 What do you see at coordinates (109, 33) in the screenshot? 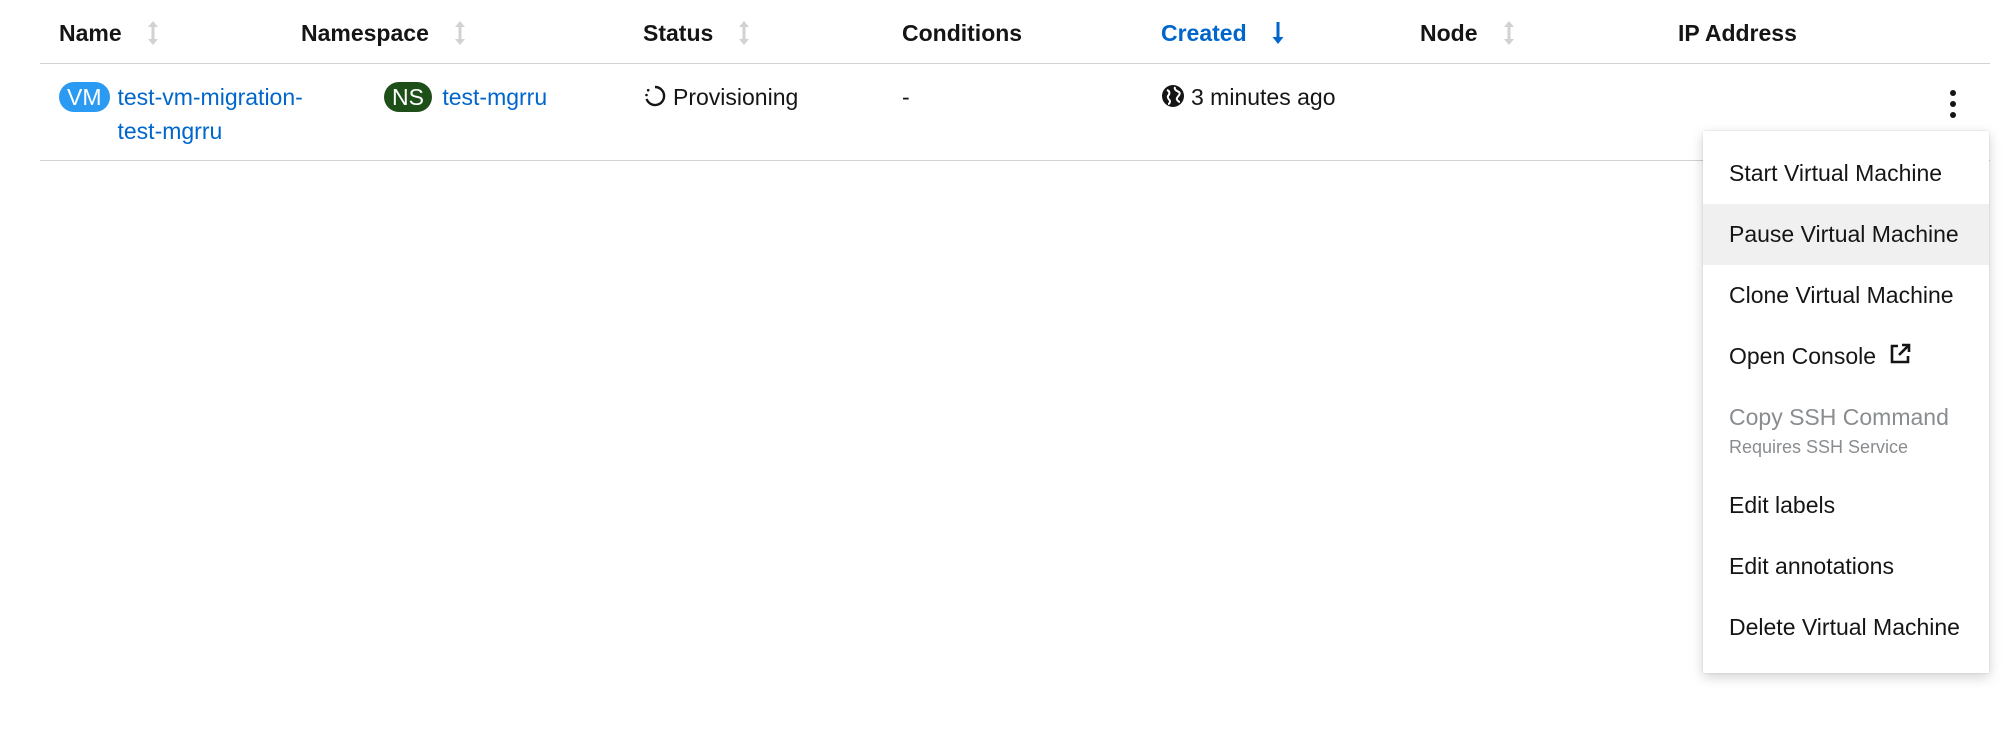
I see `column-header-name: Name` at bounding box center [109, 33].